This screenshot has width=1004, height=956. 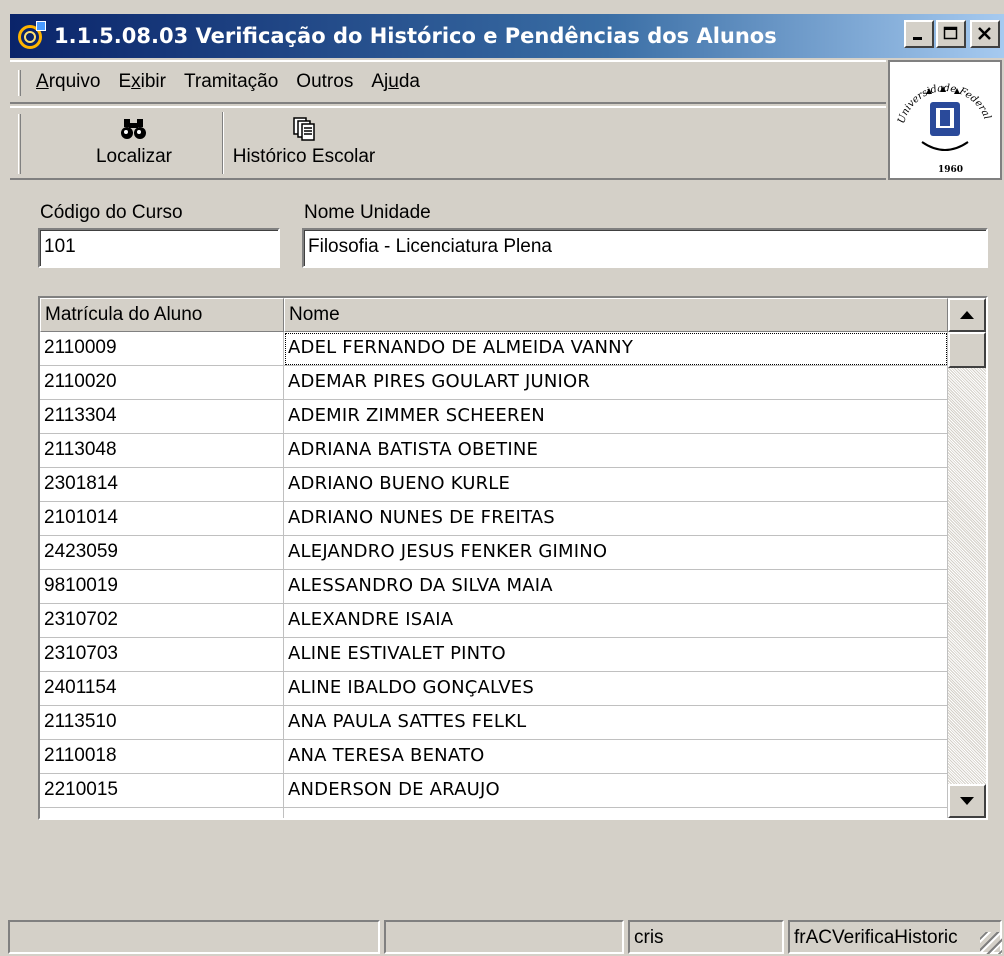 What do you see at coordinates (162, 813) in the screenshot?
I see `matricula-cell` at bounding box center [162, 813].